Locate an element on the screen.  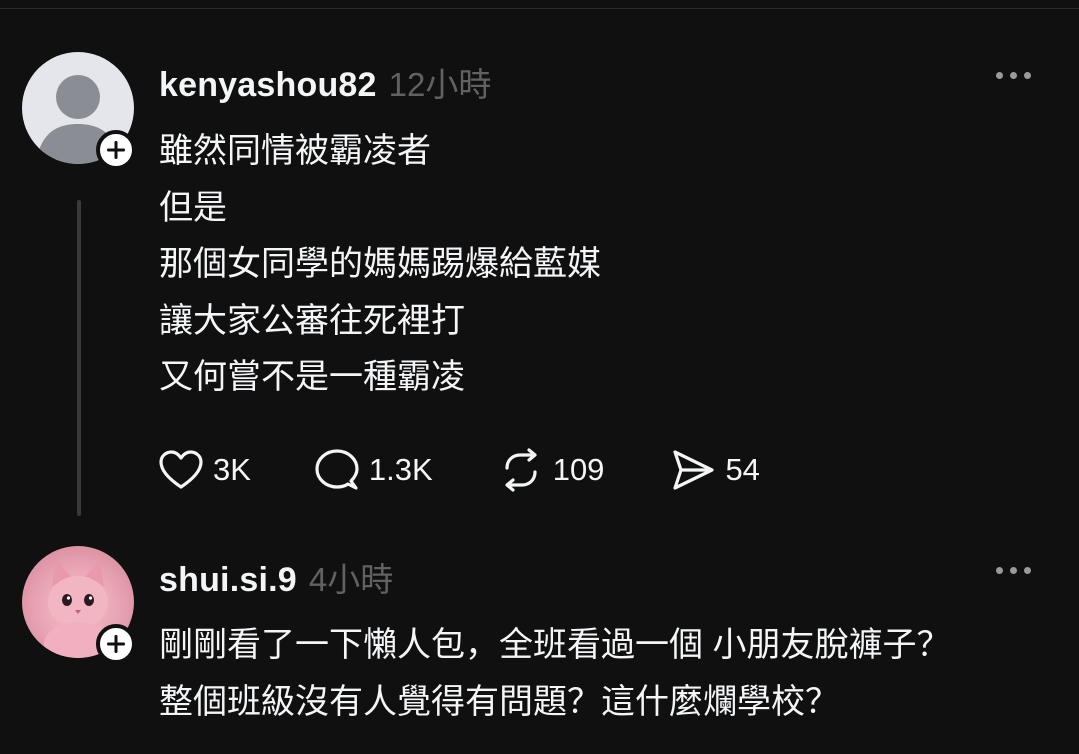
username: shui.si.9 is located at coordinates (228, 580).